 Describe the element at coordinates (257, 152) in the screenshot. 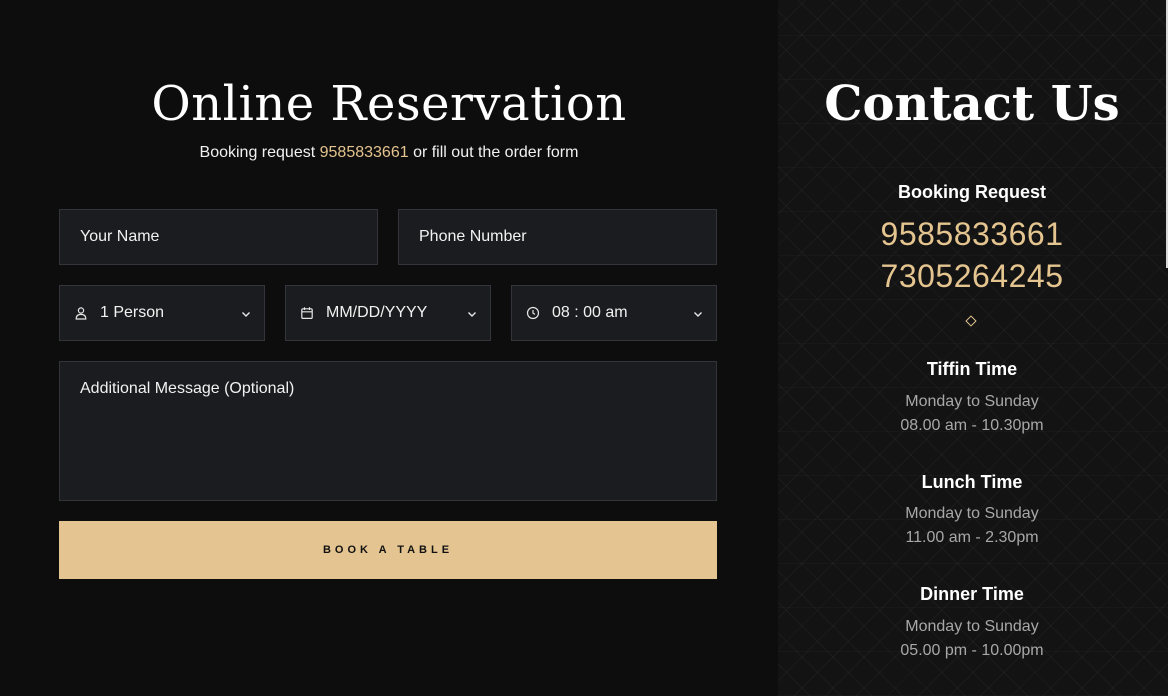

I see `subtitle-prefix: Booking request` at that location.